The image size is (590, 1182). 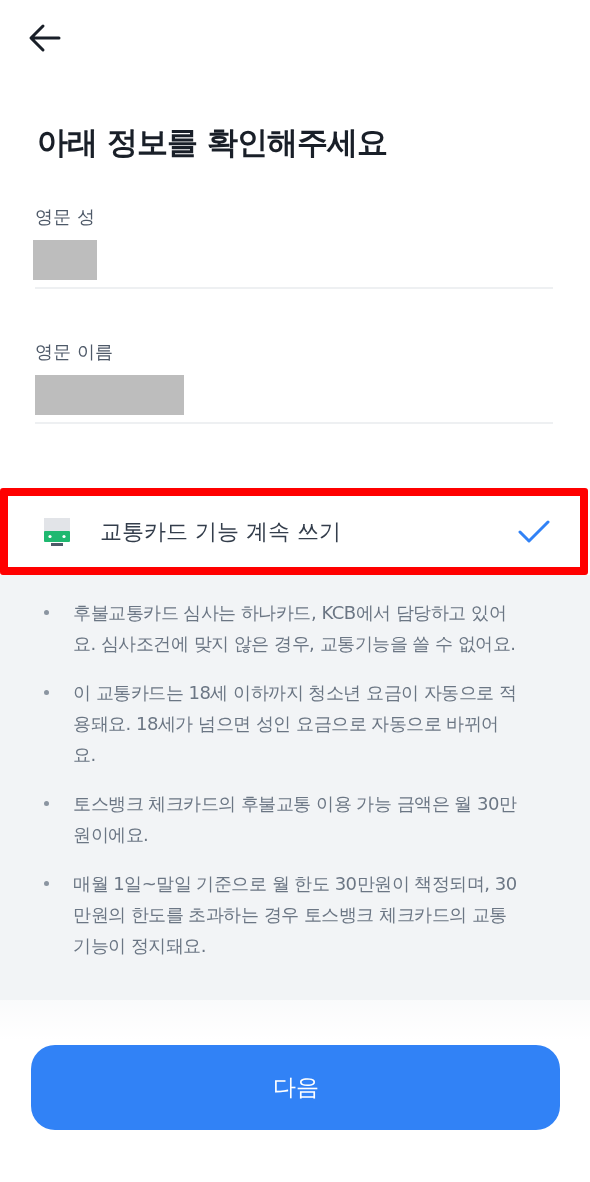 What do you see at coordinates (295, 819) in the screenshot?
I see `note-text: 토스뱅크 체크카드의 후불교통 이용 가능 금액은 월 30만원이에요.` at bounding box center [295, 819].